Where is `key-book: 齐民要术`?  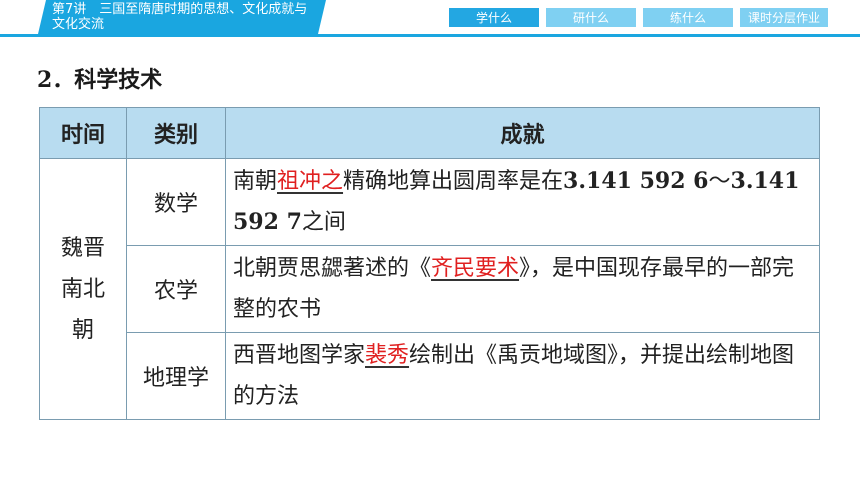 key-book: 齐民要术 is located at coordinates (475, 268).